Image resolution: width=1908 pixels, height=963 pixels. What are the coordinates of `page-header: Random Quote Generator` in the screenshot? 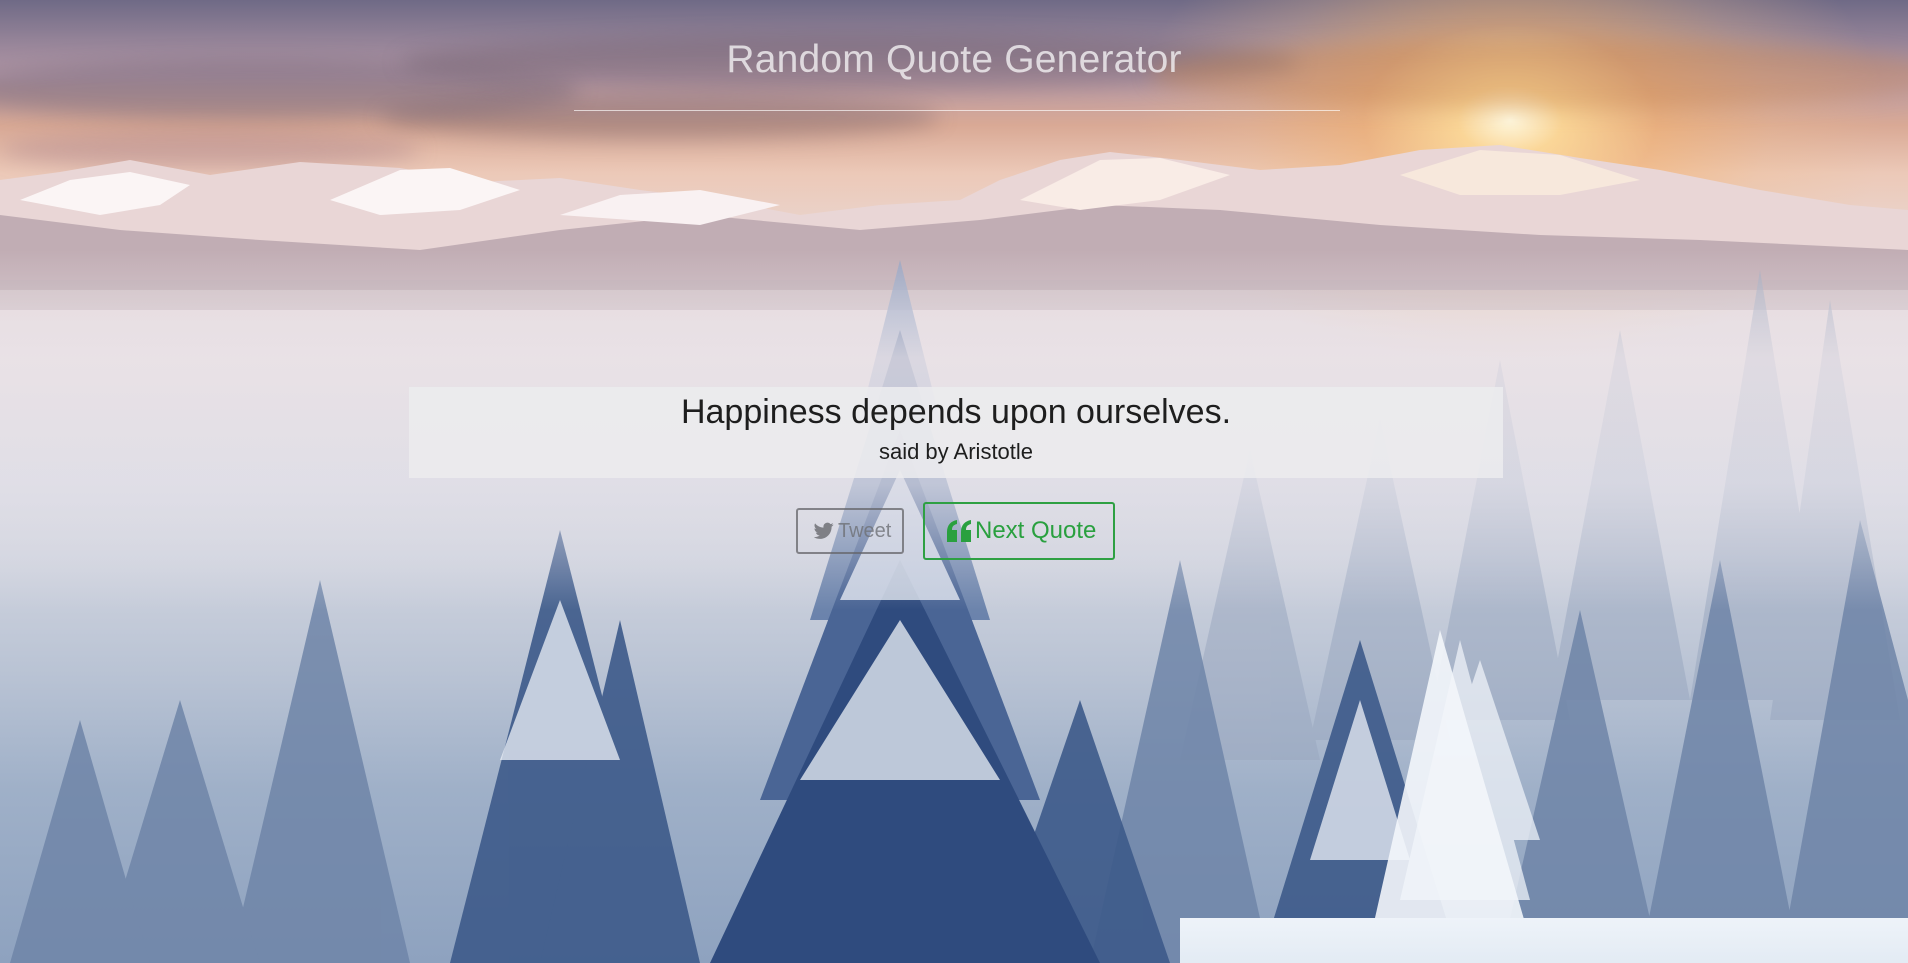 It's located at (954, 41).